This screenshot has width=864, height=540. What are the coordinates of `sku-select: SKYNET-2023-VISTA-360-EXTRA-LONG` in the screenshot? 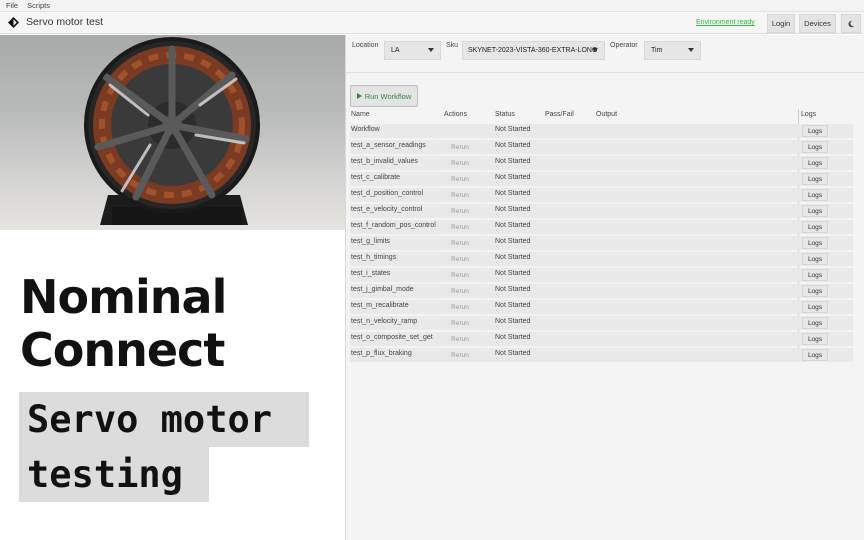 It's located at (533, 50).